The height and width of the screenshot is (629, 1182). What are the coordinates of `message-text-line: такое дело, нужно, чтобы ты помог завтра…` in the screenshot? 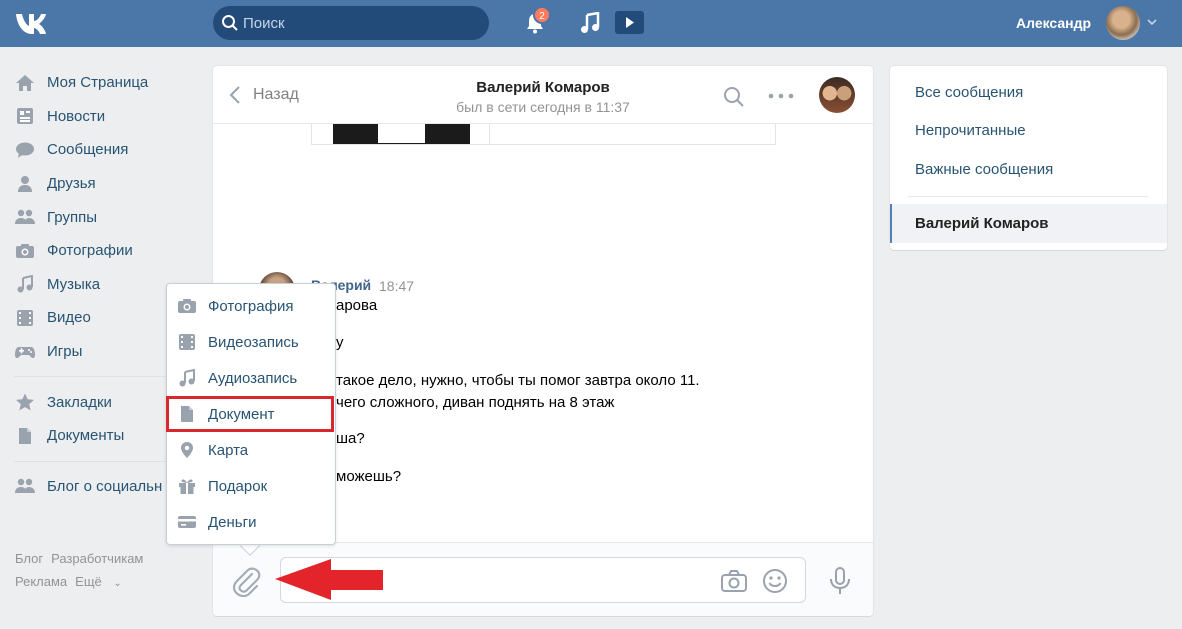 It's located at (518, 380).